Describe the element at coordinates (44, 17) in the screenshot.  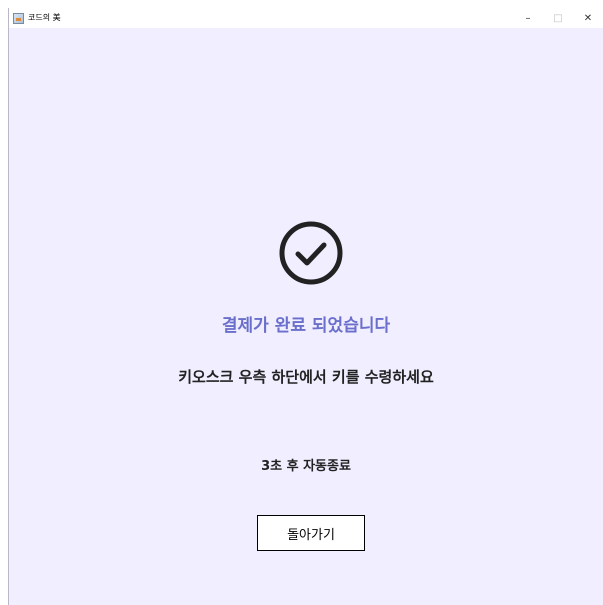
I see `window-title: 코드의 美` at that location.